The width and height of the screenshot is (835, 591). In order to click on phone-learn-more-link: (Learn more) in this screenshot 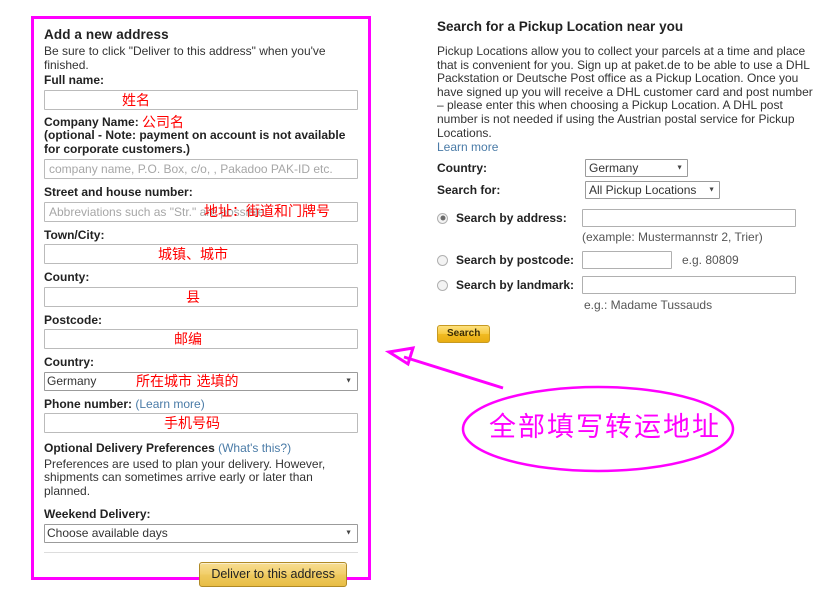, I will do `click(169, 404)`.